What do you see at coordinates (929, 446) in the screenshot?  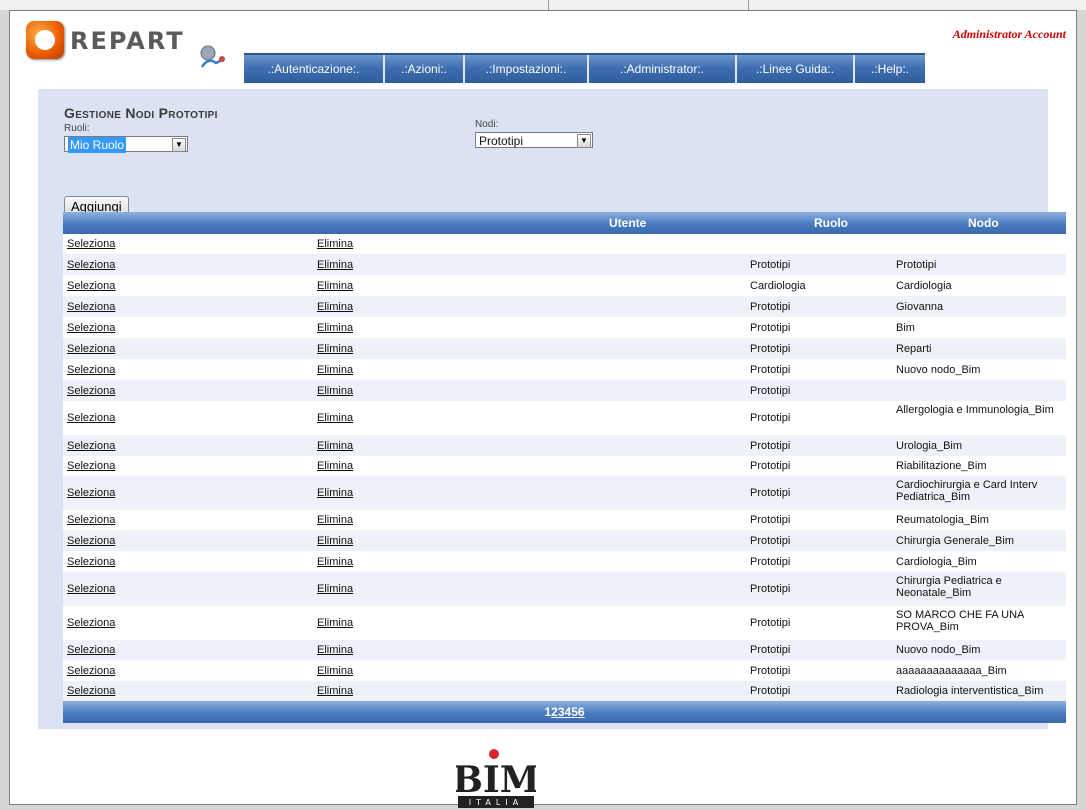 I see `cell-nodo: Urologia_Bim` at bounding box center [929, 446].